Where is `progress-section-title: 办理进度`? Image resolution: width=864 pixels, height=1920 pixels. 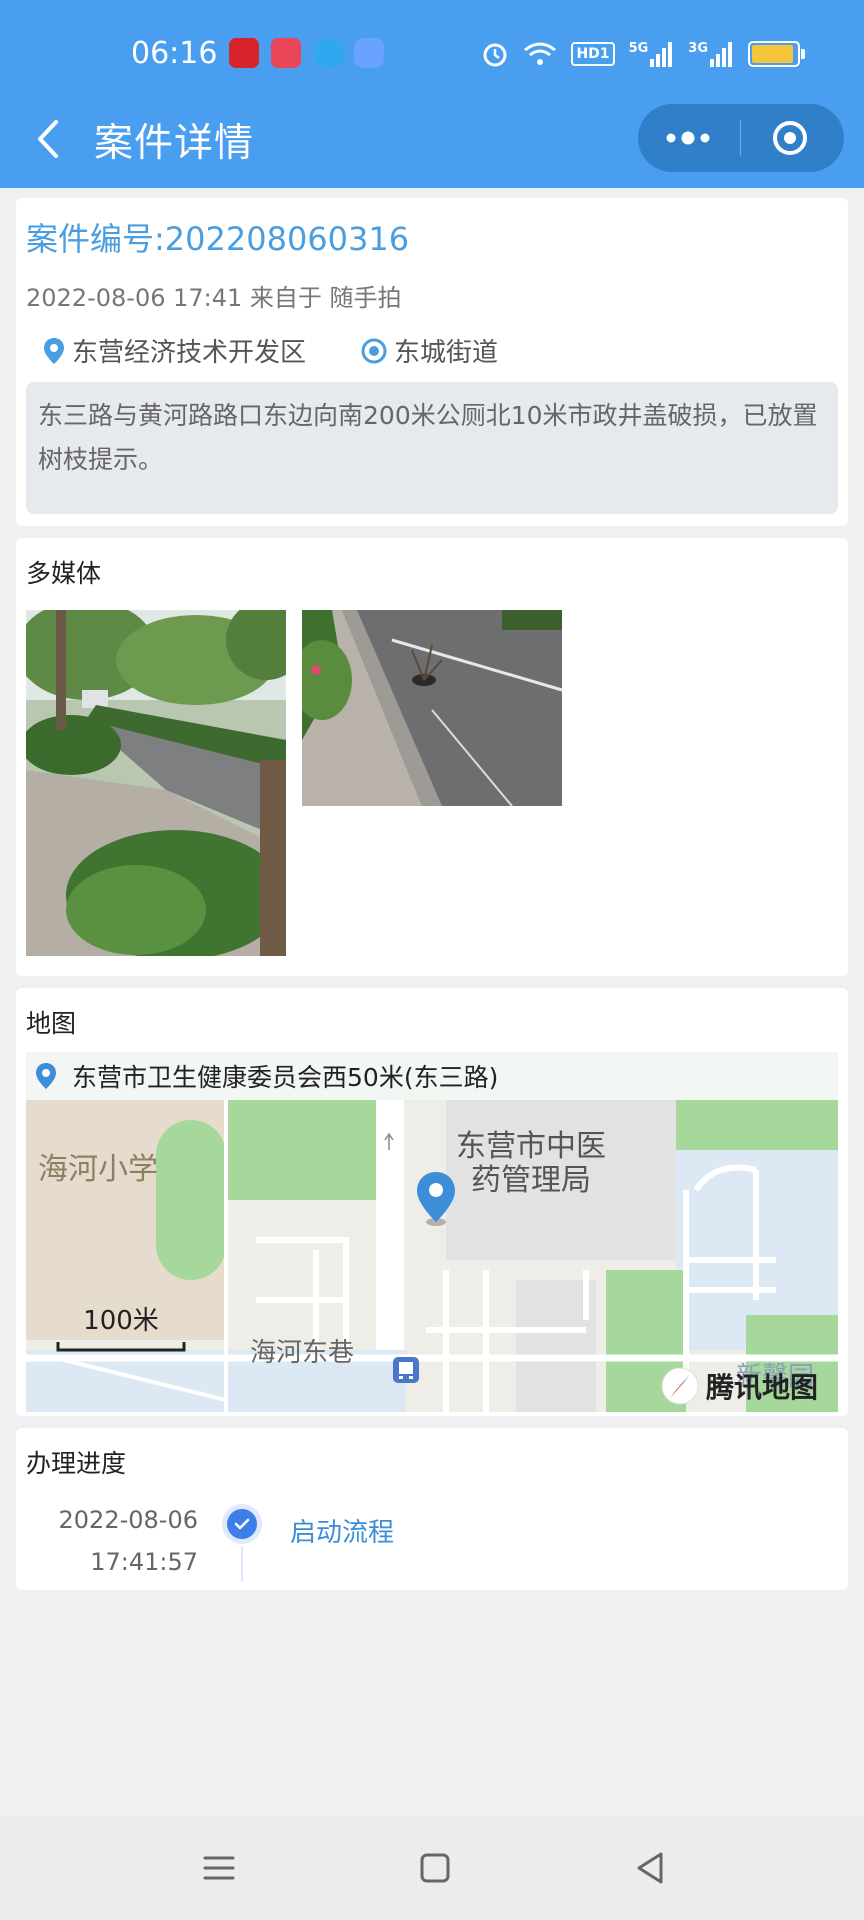 progress-section-title: 办理进度 is located at coordinates (76, 1463).